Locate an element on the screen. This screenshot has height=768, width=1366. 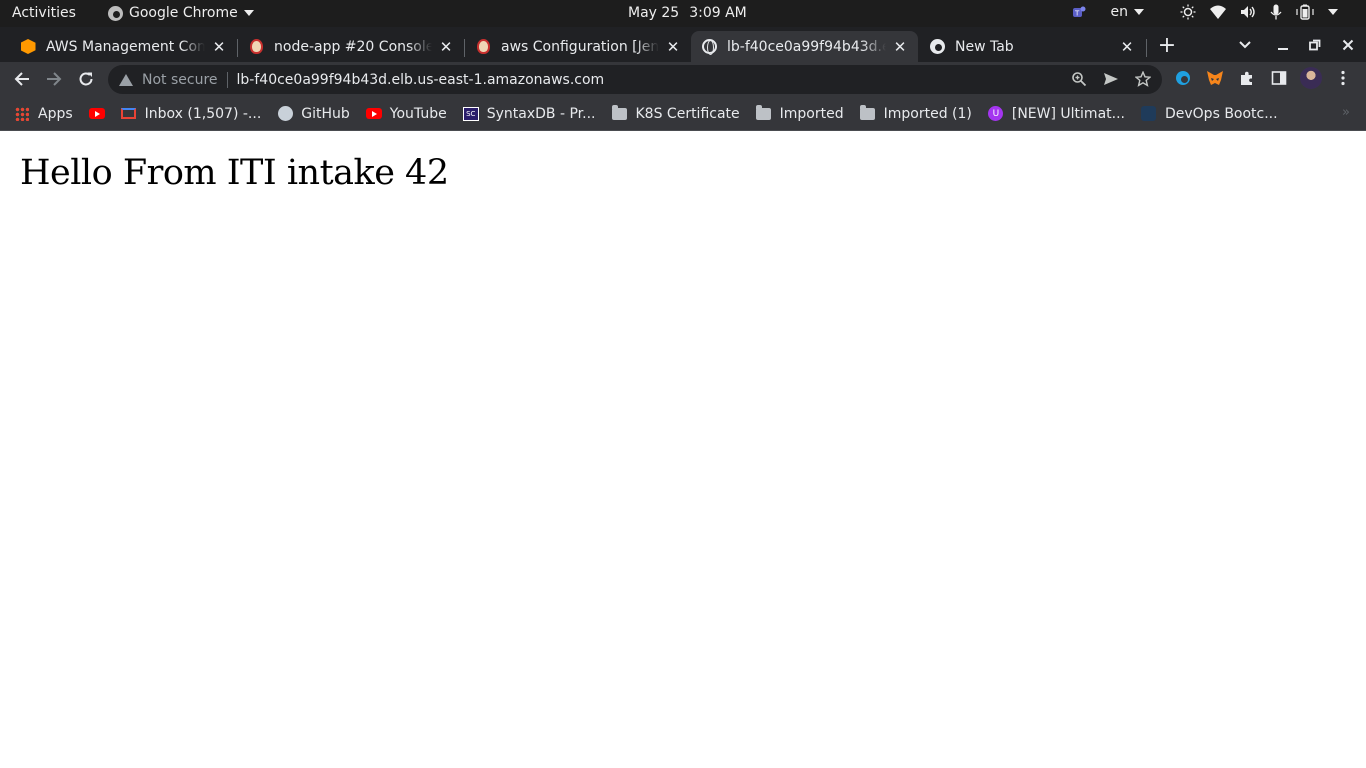
brightness-icon is located at coordinates (1188, 12).